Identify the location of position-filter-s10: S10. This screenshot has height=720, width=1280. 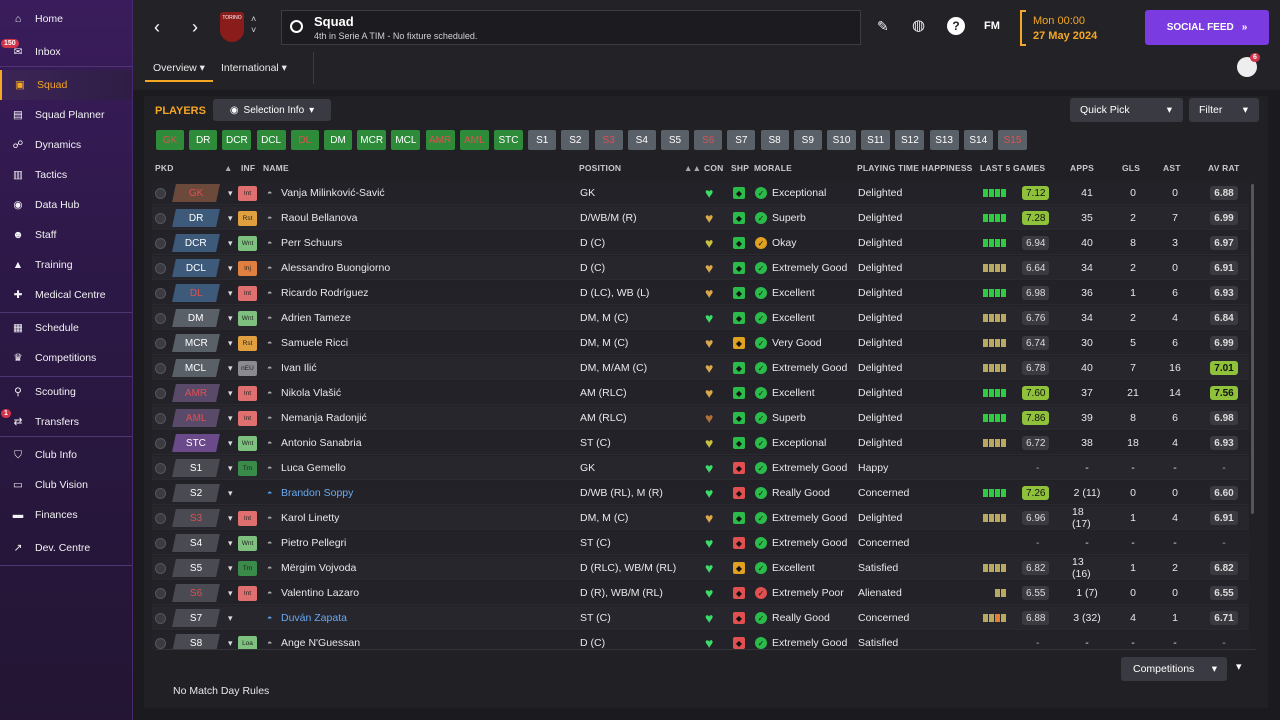
(841, 140).